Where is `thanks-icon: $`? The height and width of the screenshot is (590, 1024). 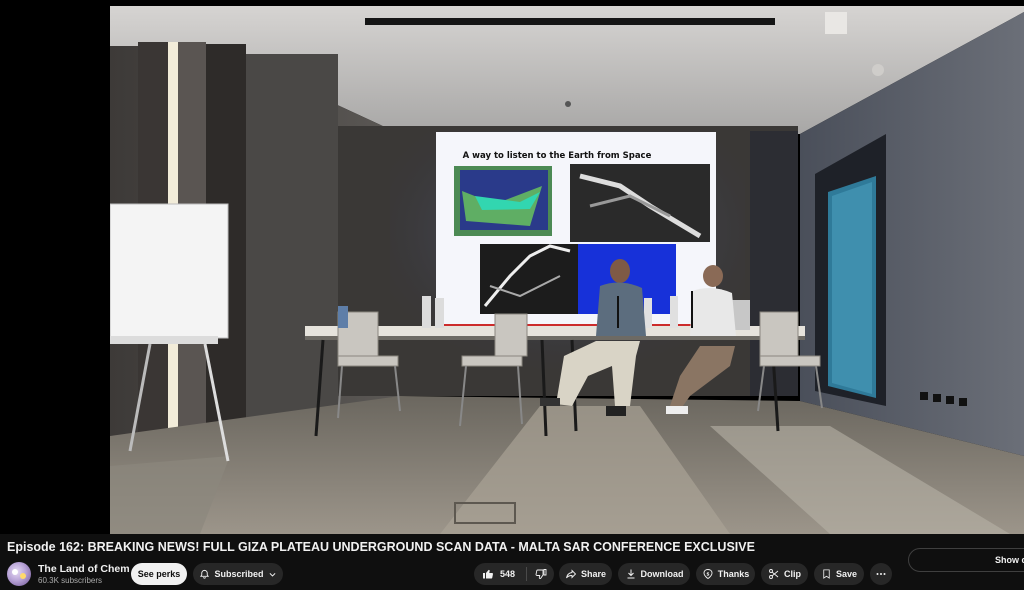 thanks-icon: $ is located at coordinates (708, 574).